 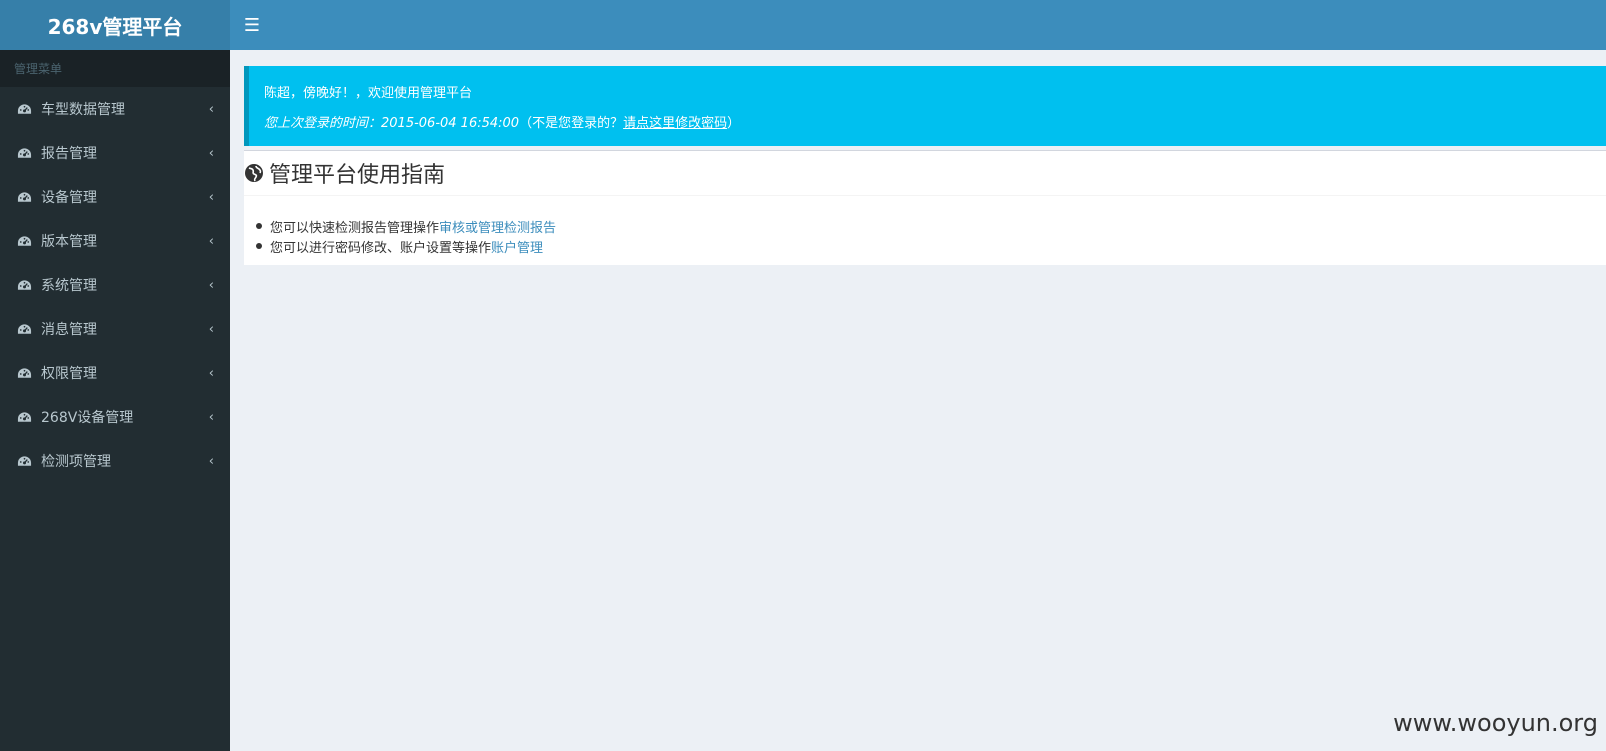 What do you see at coordinates (734, 123) in the screenshot?
I see `close-paren-text: ）` at bounding box center [734, 123].